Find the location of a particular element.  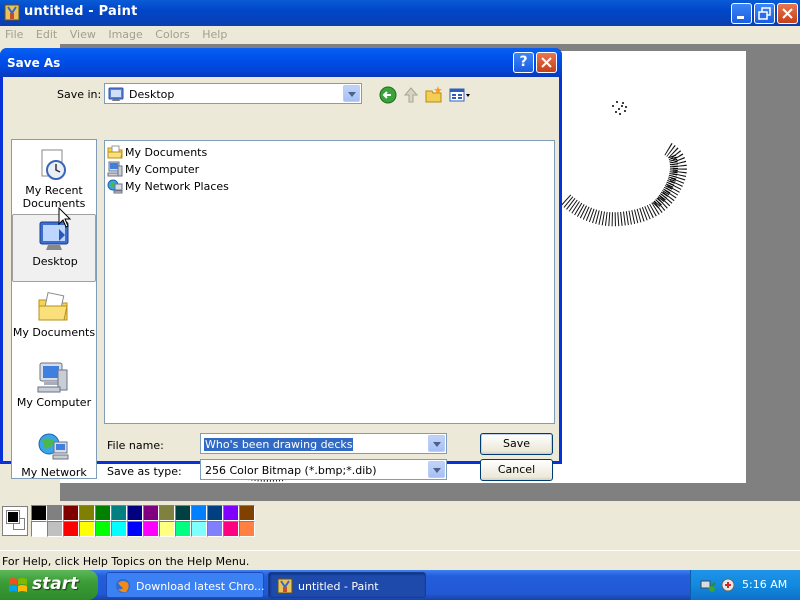

save-as-type-dropdown: 256 Color Bitmap (*.bmp;*.dib) is located at coordinates (323, 469).